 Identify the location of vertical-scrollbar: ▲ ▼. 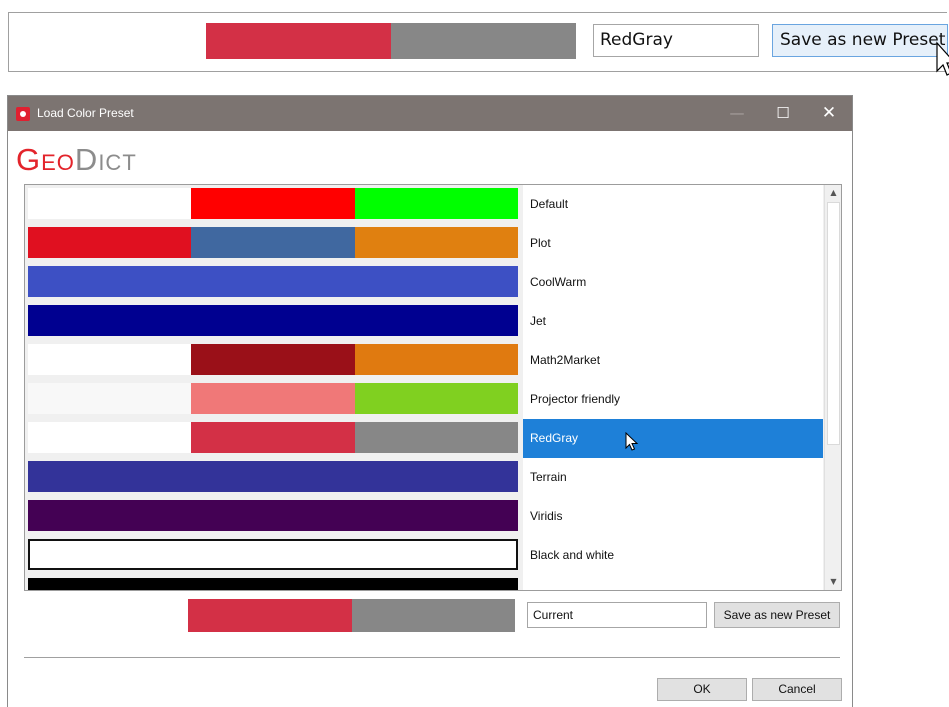
(832, 387).